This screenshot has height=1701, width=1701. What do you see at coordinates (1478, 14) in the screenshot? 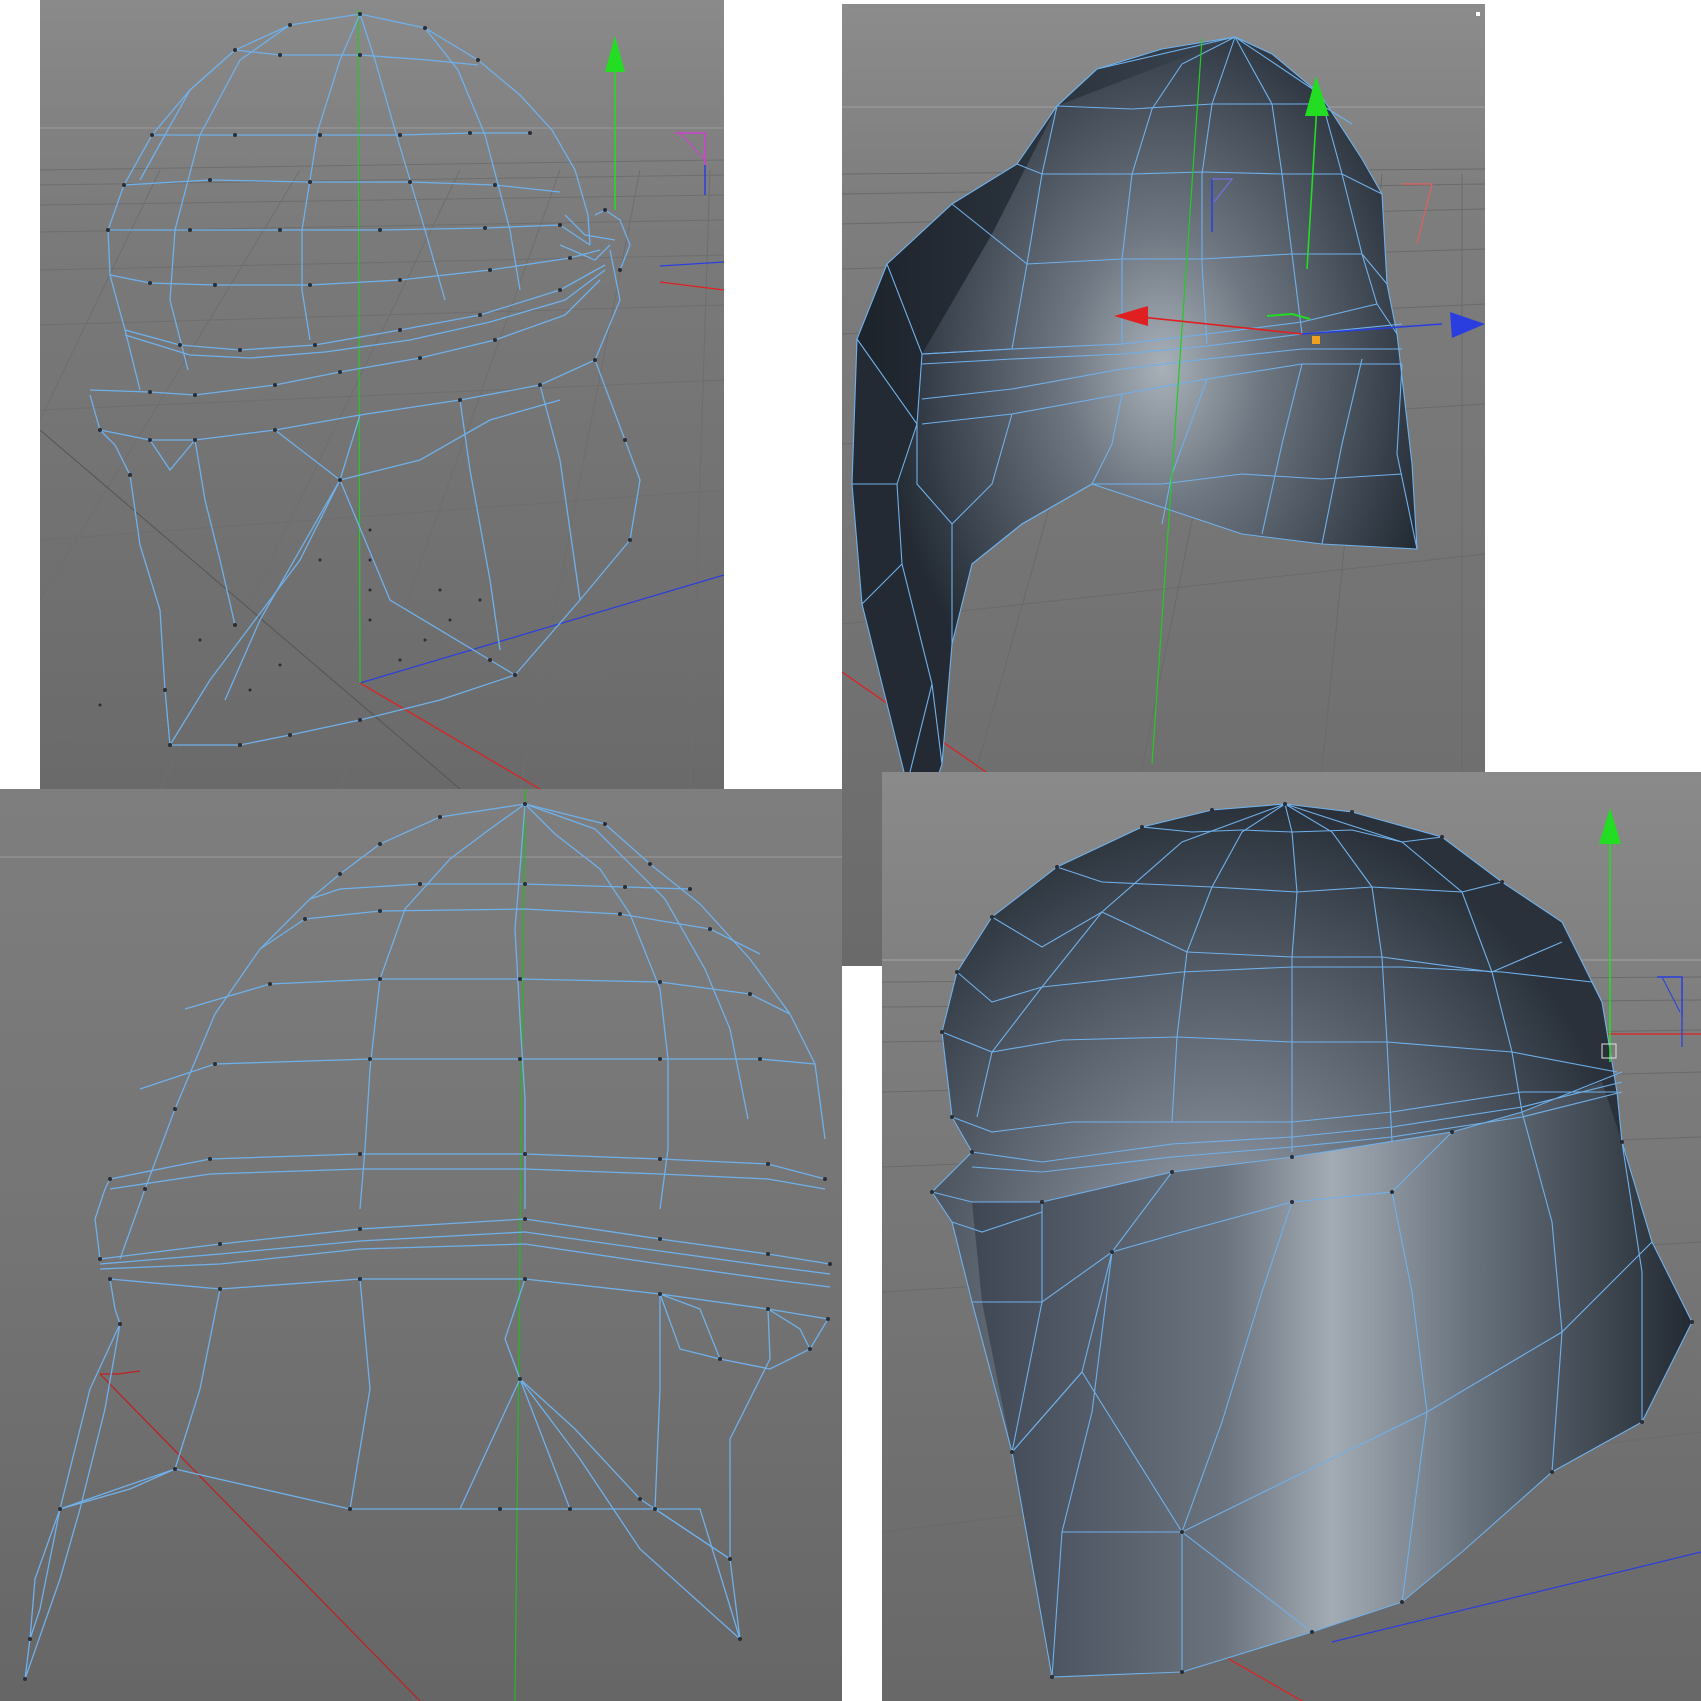
I see `viewport-corner-marker` at bounding box center [1478, 14].